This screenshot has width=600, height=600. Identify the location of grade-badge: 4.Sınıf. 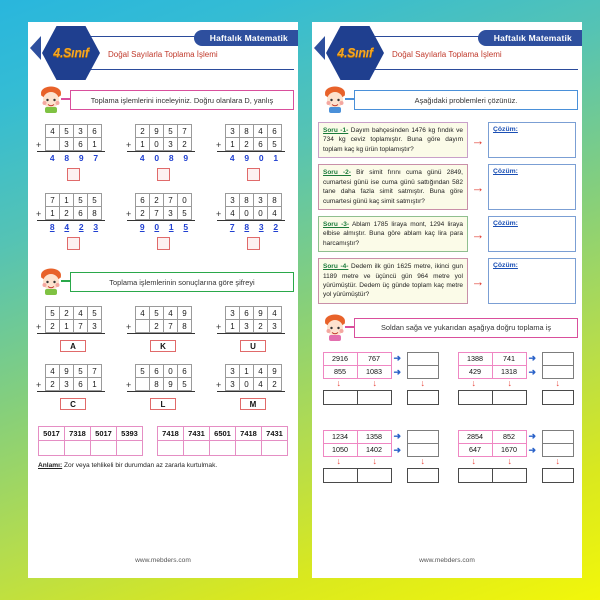
(355, 53).